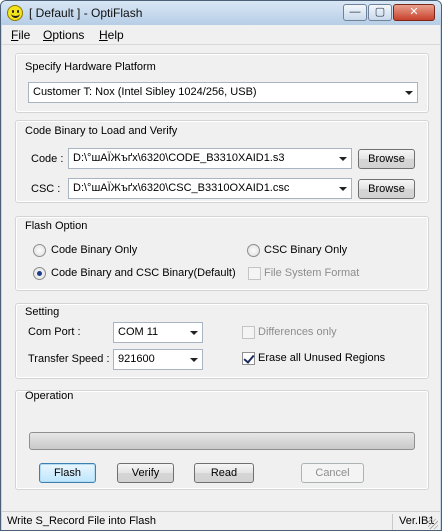 Image resolution: width=442 pixels, height=531 pixels. I want to click on setting-group-title: Setting, so click(42, 312).